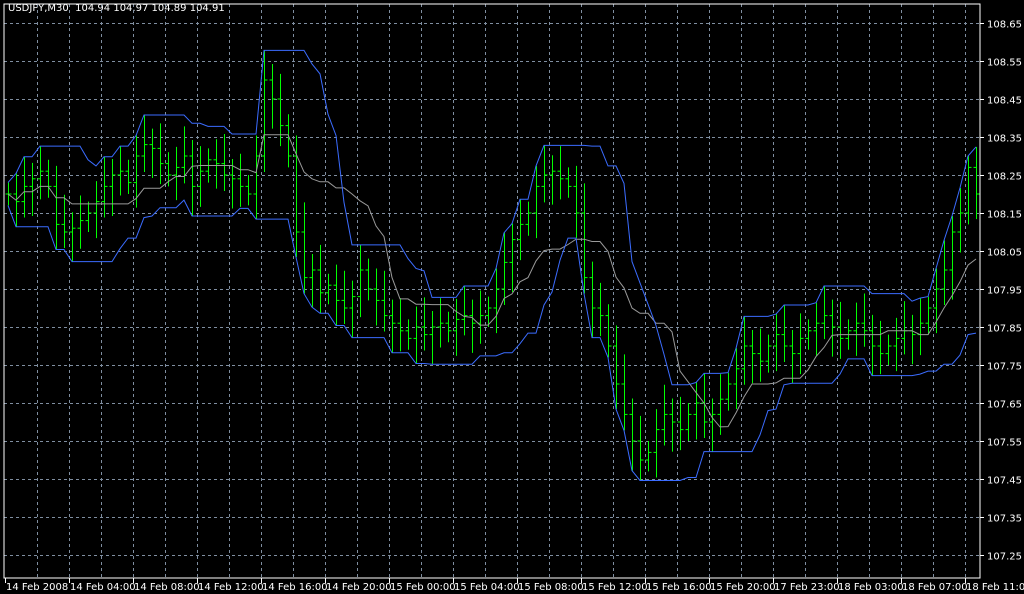 The height and width of the screenshot is (594, 1024). Describe the element at coordinates (995, 587) in the screenshot. I see `x-tick-label: 18 Feb 11:00` at that location.